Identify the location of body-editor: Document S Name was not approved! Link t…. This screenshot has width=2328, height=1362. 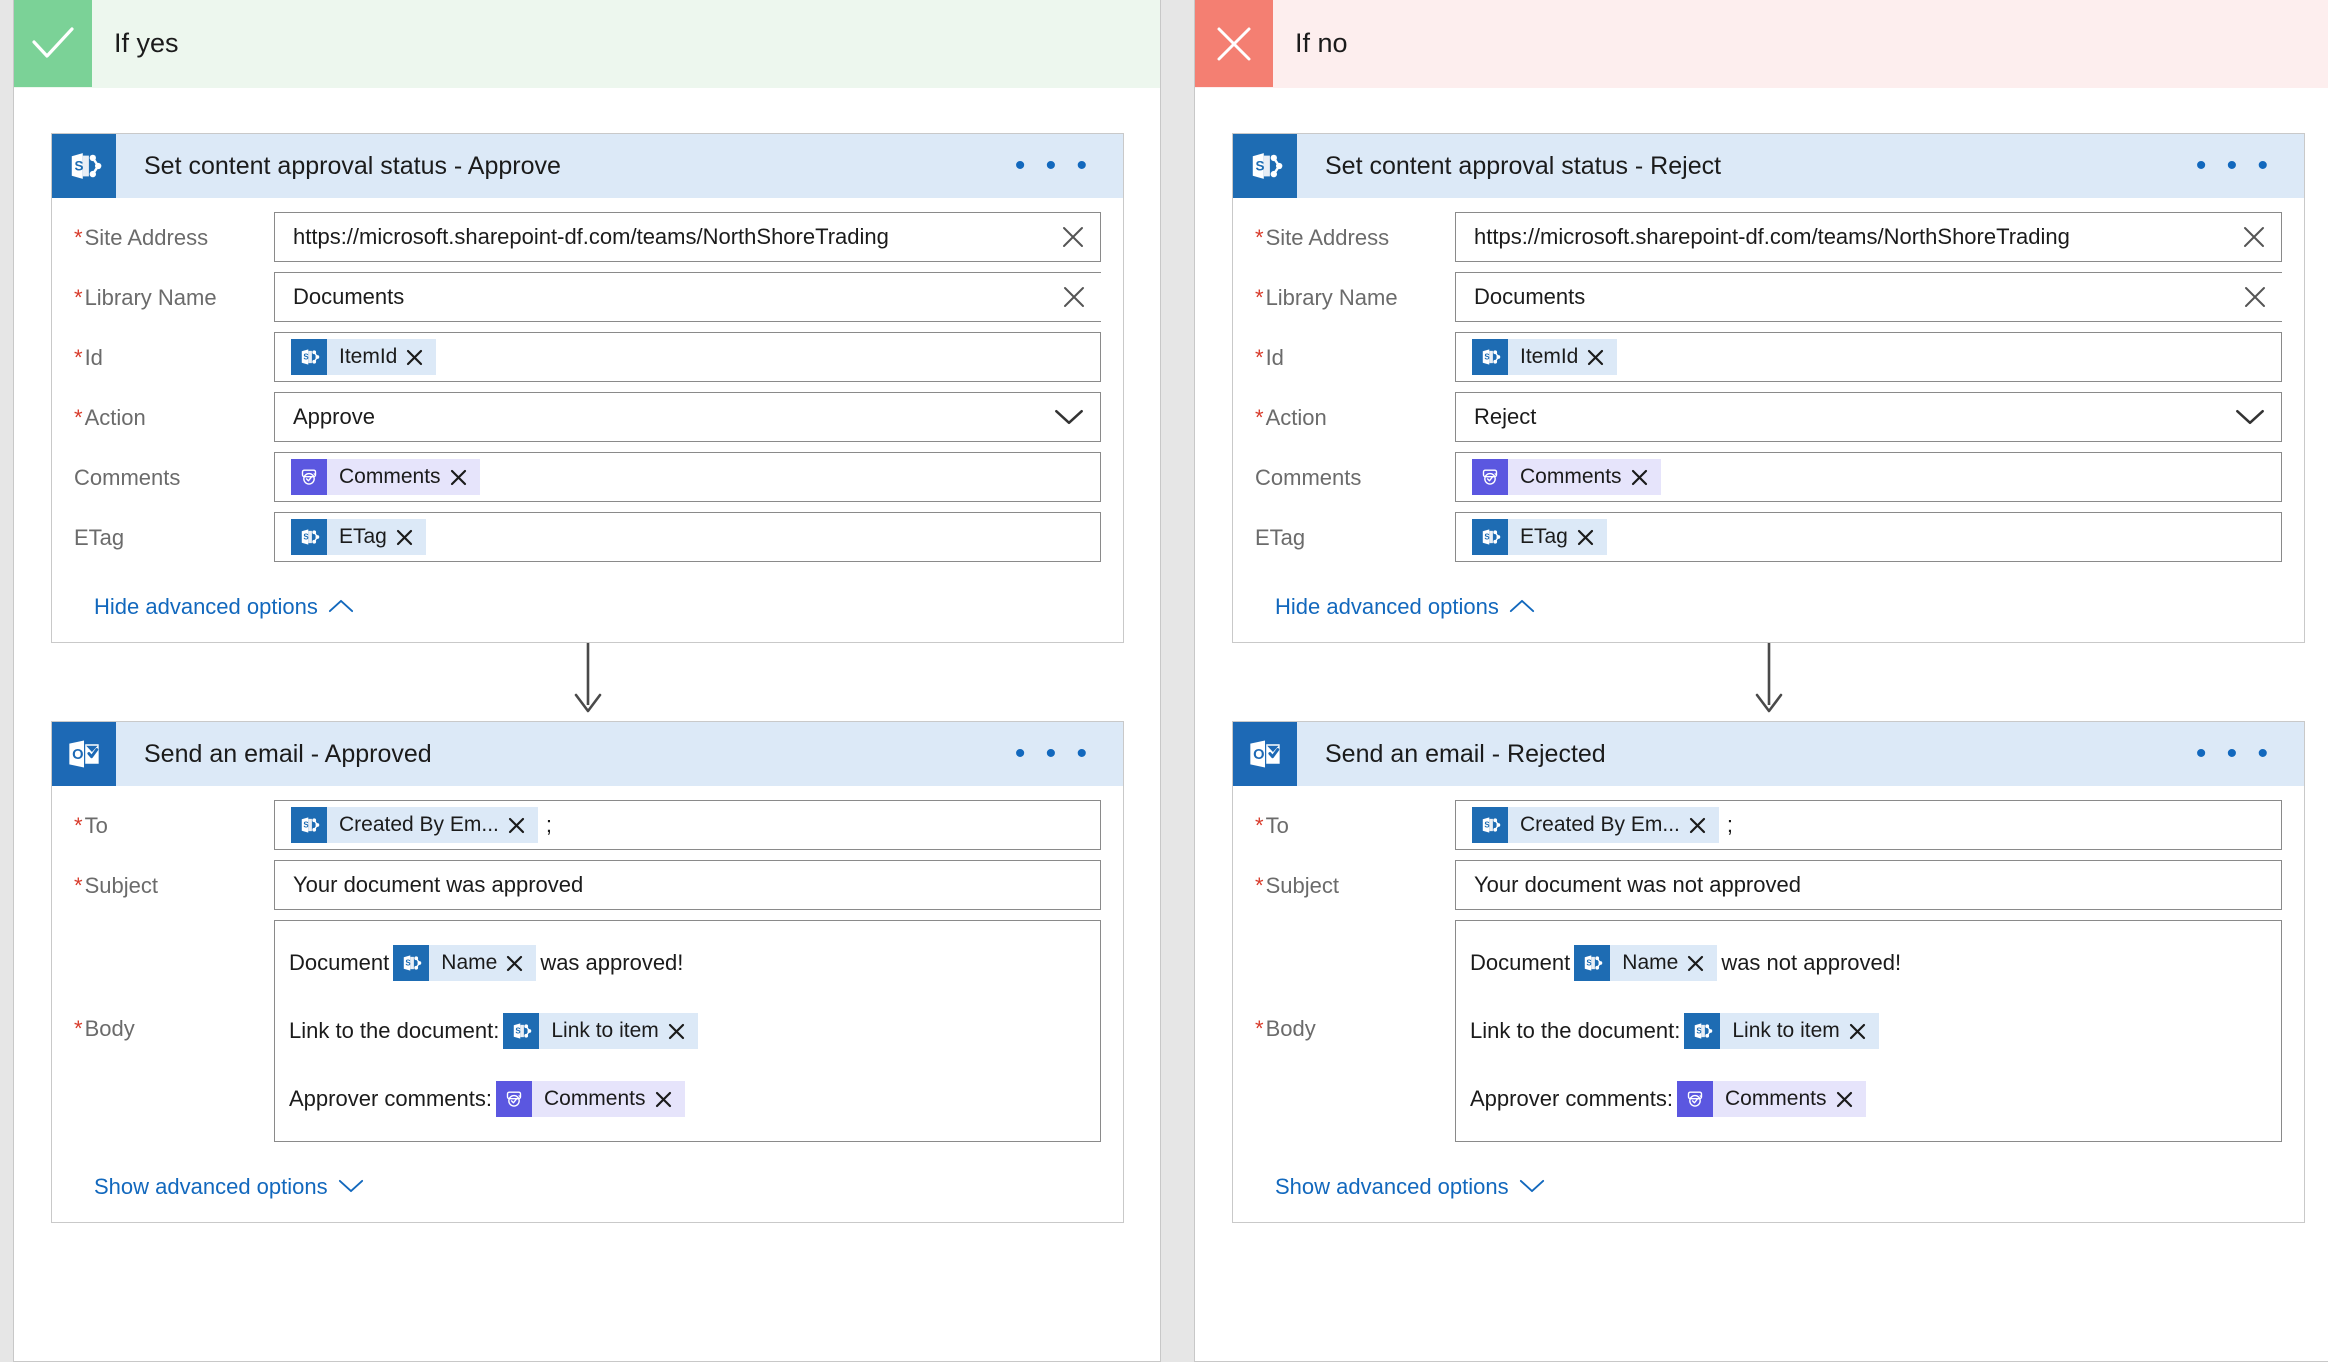
(1868, 1031).